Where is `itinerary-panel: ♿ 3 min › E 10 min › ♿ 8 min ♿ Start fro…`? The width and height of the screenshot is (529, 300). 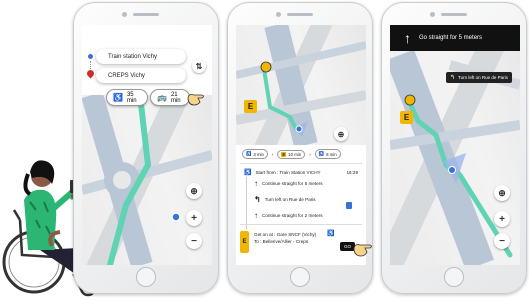 itinerary-panel: ♿ 3 min › E 10 min › ♿ 8 min ♿ Start fro… is located at coordinates (301, 205).